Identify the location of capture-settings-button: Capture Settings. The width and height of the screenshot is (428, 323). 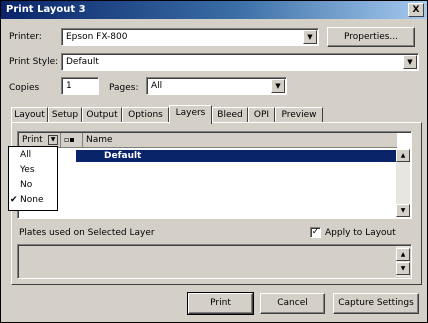
(376, 303).